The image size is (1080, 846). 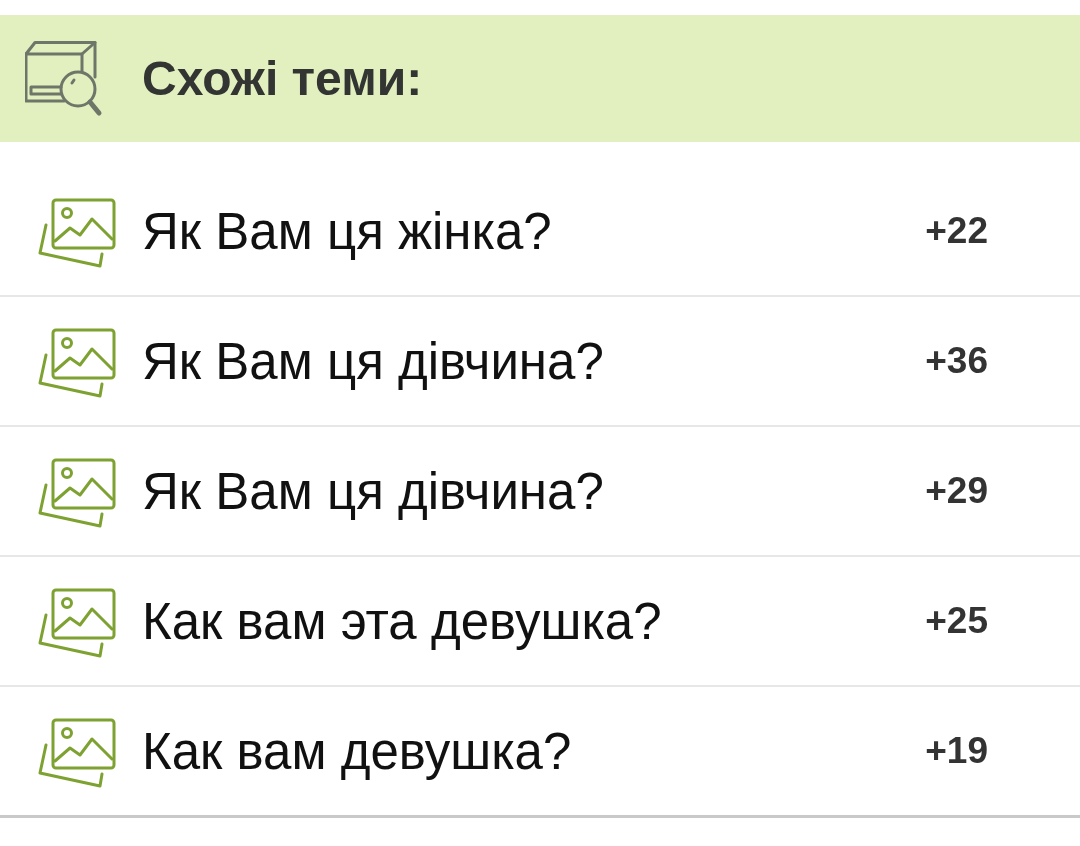 I want to click on reply-count: +25, so click(x=956, y=621).